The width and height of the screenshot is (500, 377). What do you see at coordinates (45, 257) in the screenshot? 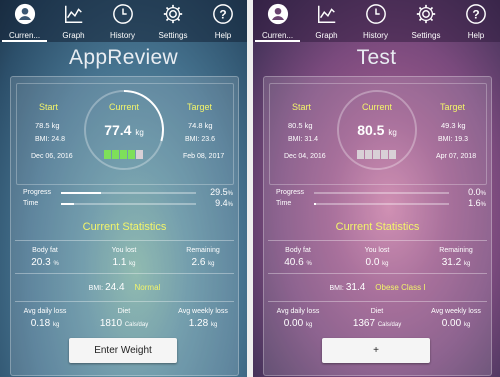
I see `body-fat-stat: Body fat 20.3 %` at bounding box center [45, 257].